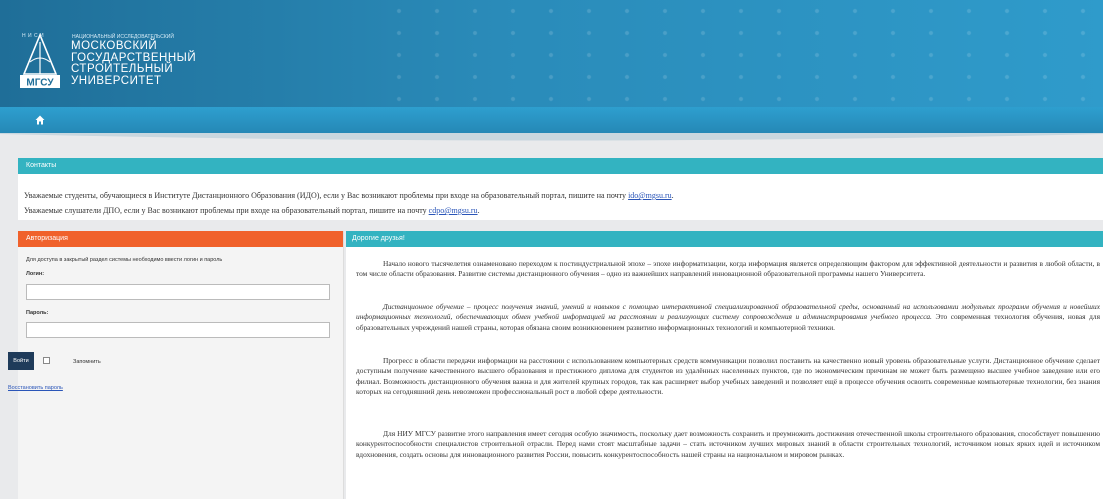 The width and height of the screenshot is (1103, 499). Describe the element at coordinates (37, 313) in the screenshot. I see `password-label: Пароль:` at that location.